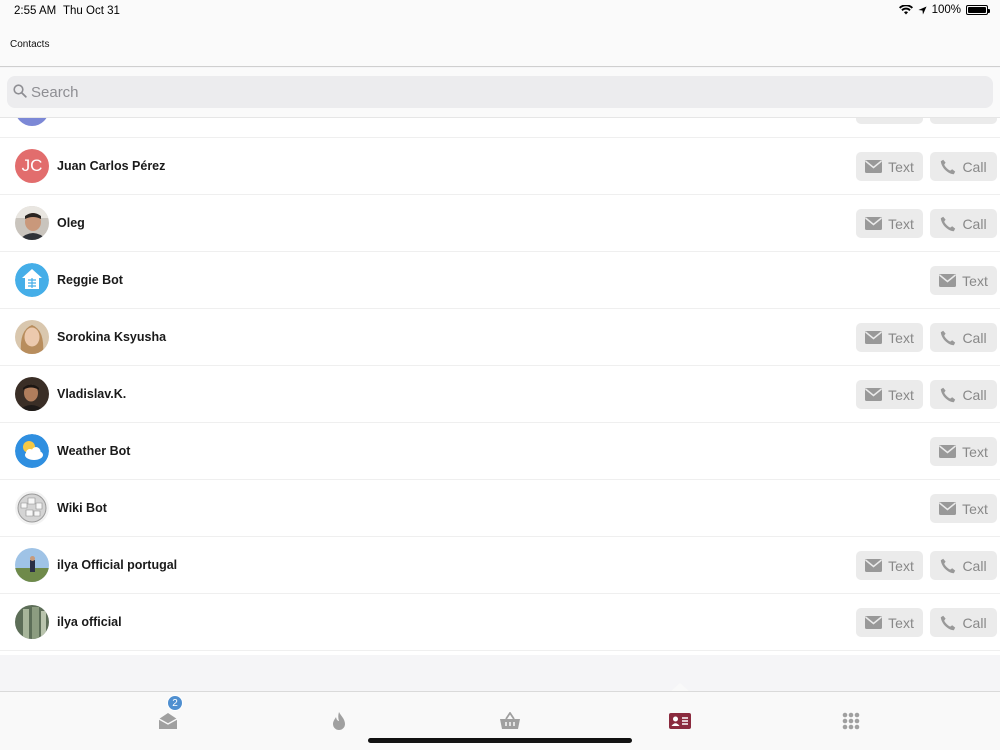  I want to click on list-item: Oleg Text Call, so click(500, 223).